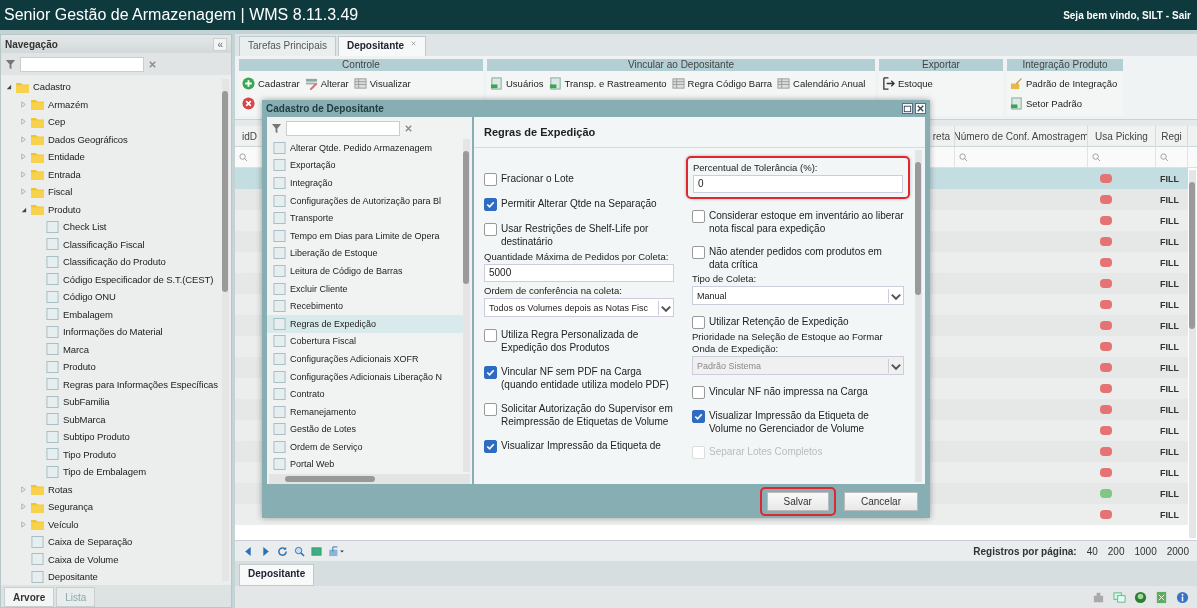  Describe the element at coordinates (365, 323) in the screenshot. I see `list-item: Regras de Expedição` at that location.